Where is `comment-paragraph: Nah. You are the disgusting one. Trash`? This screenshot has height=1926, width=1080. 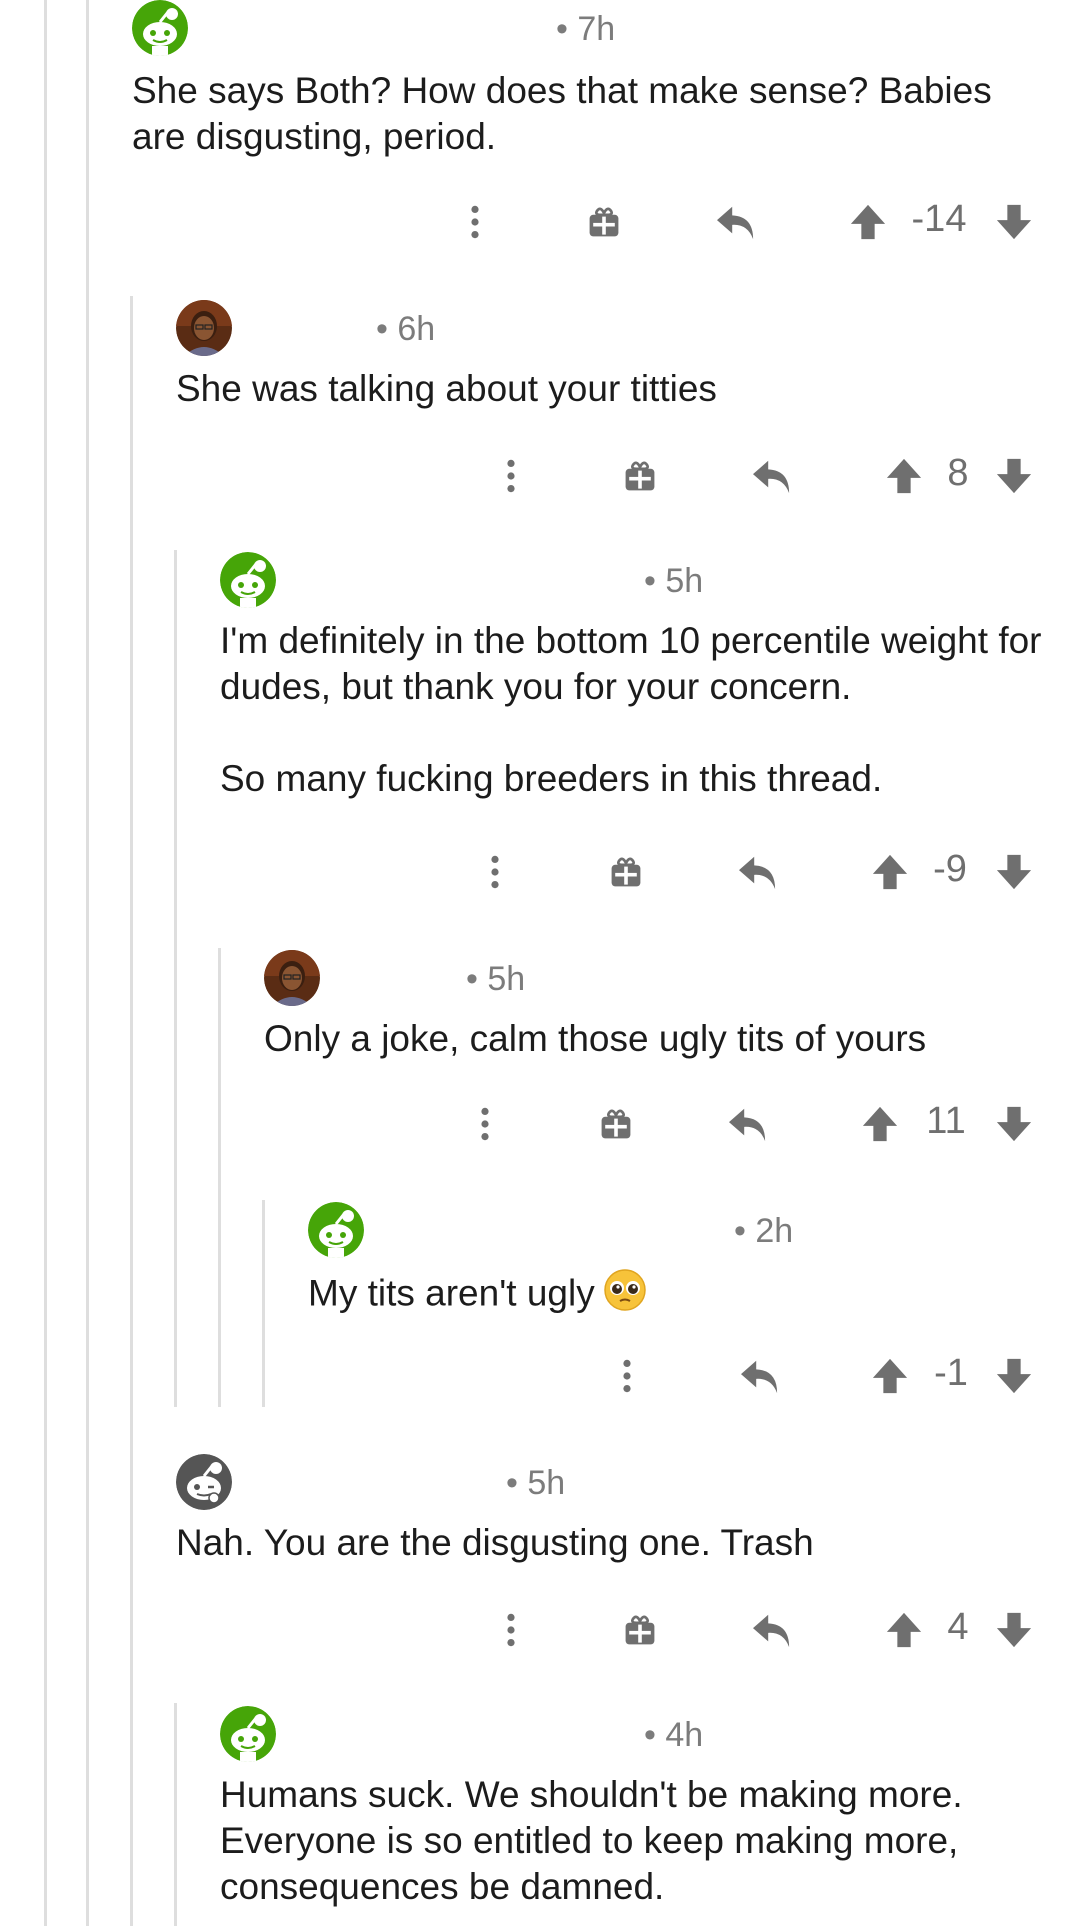 comment-paragraph: Nah. You are the disgusting one. Trash is located at coordinates (495, 1542).